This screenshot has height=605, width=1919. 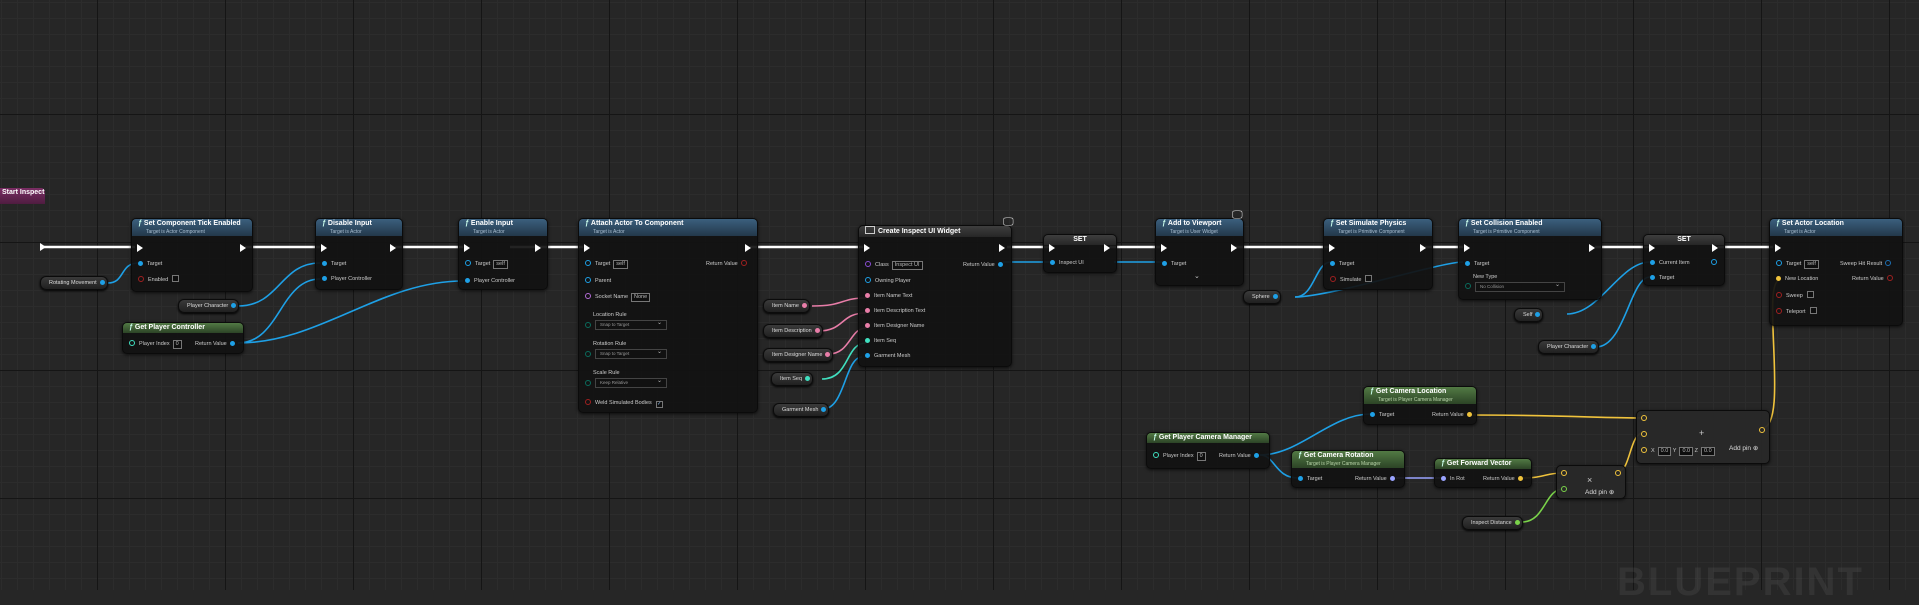 I want to click on var-item-designer-name: Item Designer Name, so click(x=798, y=355).